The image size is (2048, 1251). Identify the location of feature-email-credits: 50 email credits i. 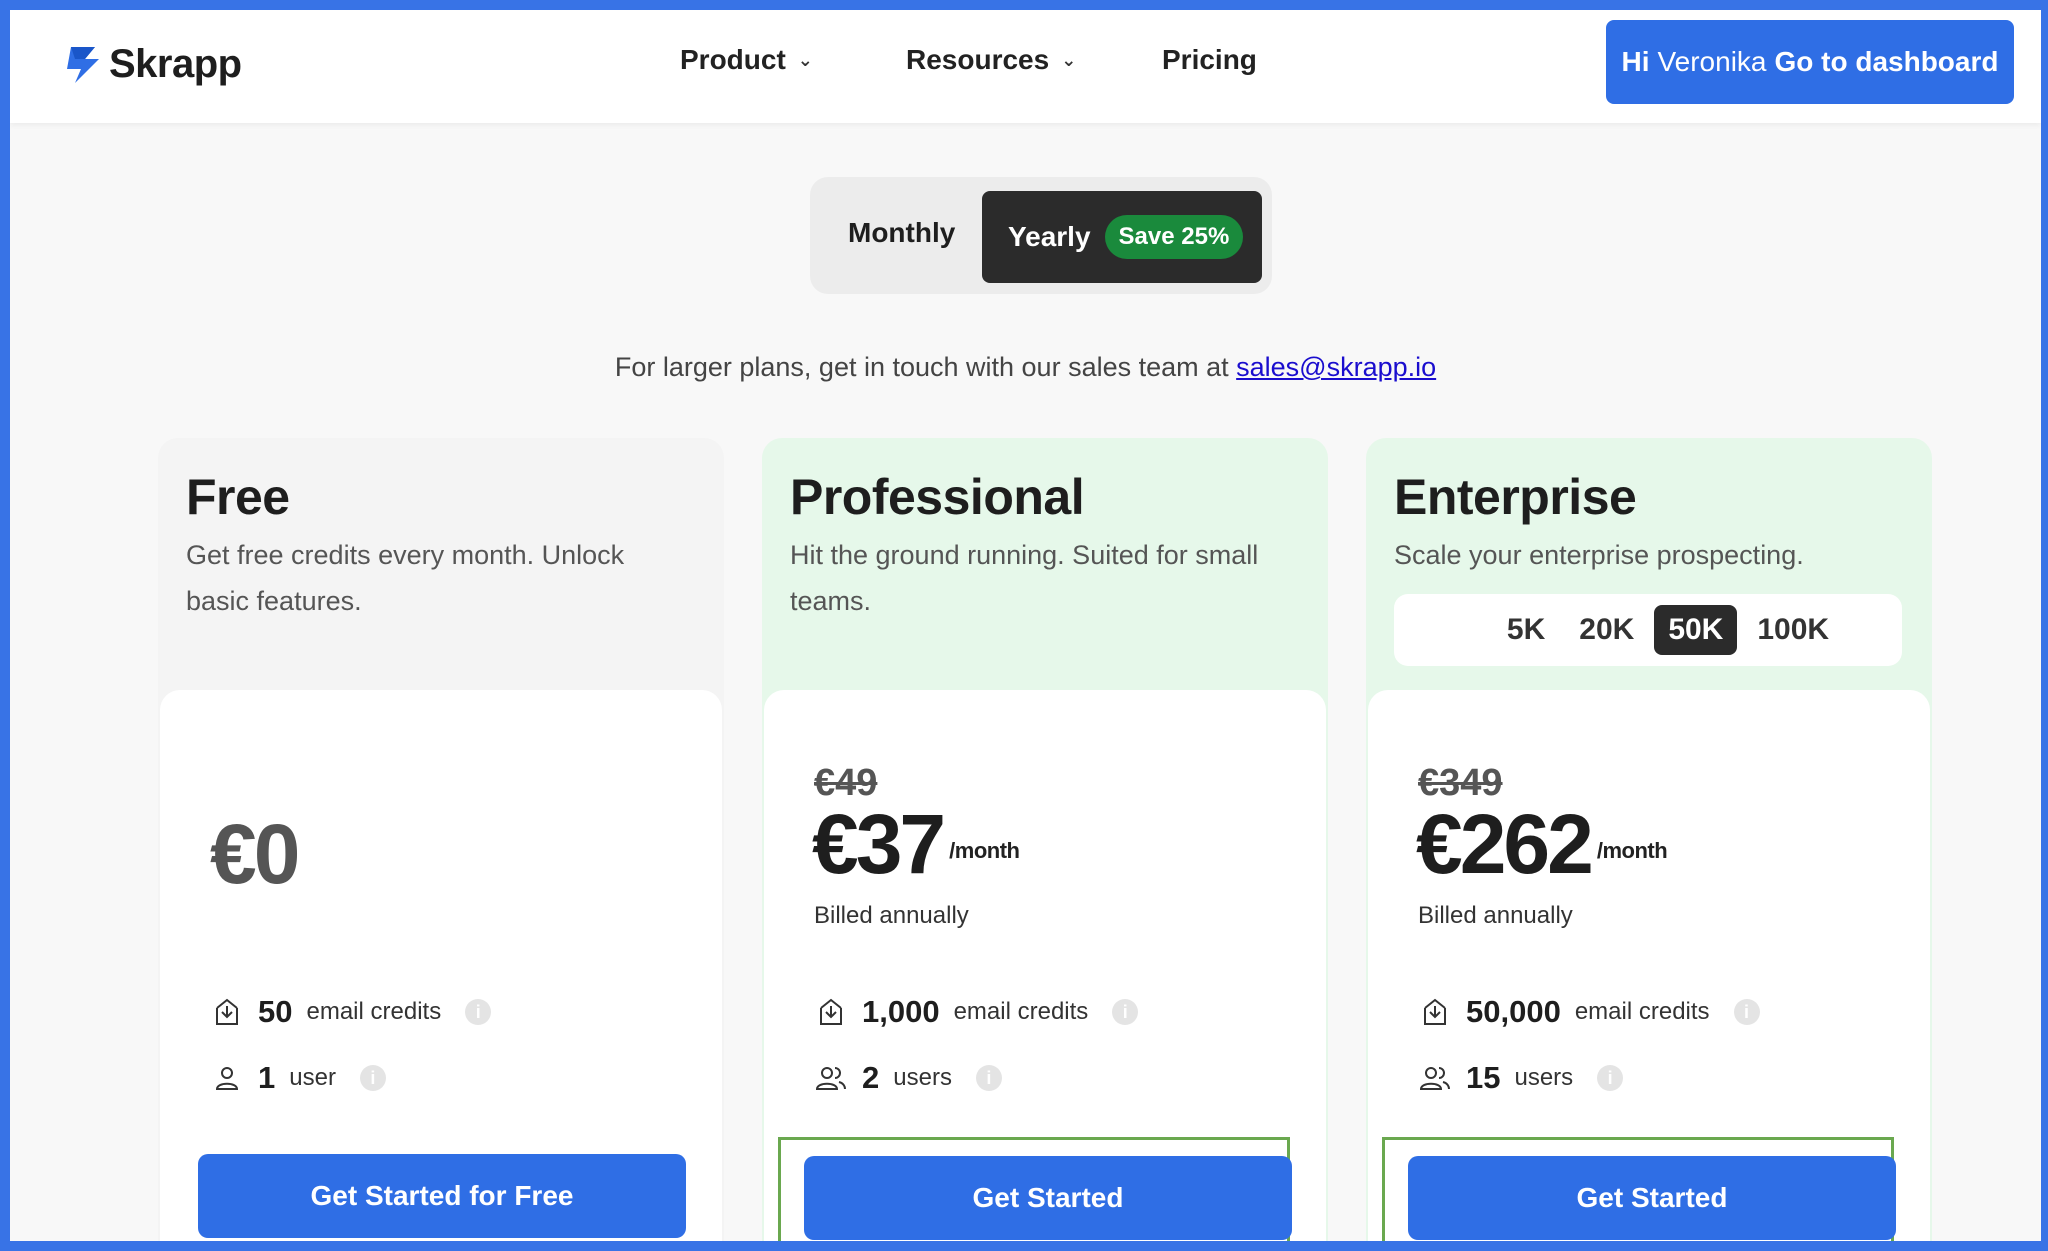
(351, 1012).